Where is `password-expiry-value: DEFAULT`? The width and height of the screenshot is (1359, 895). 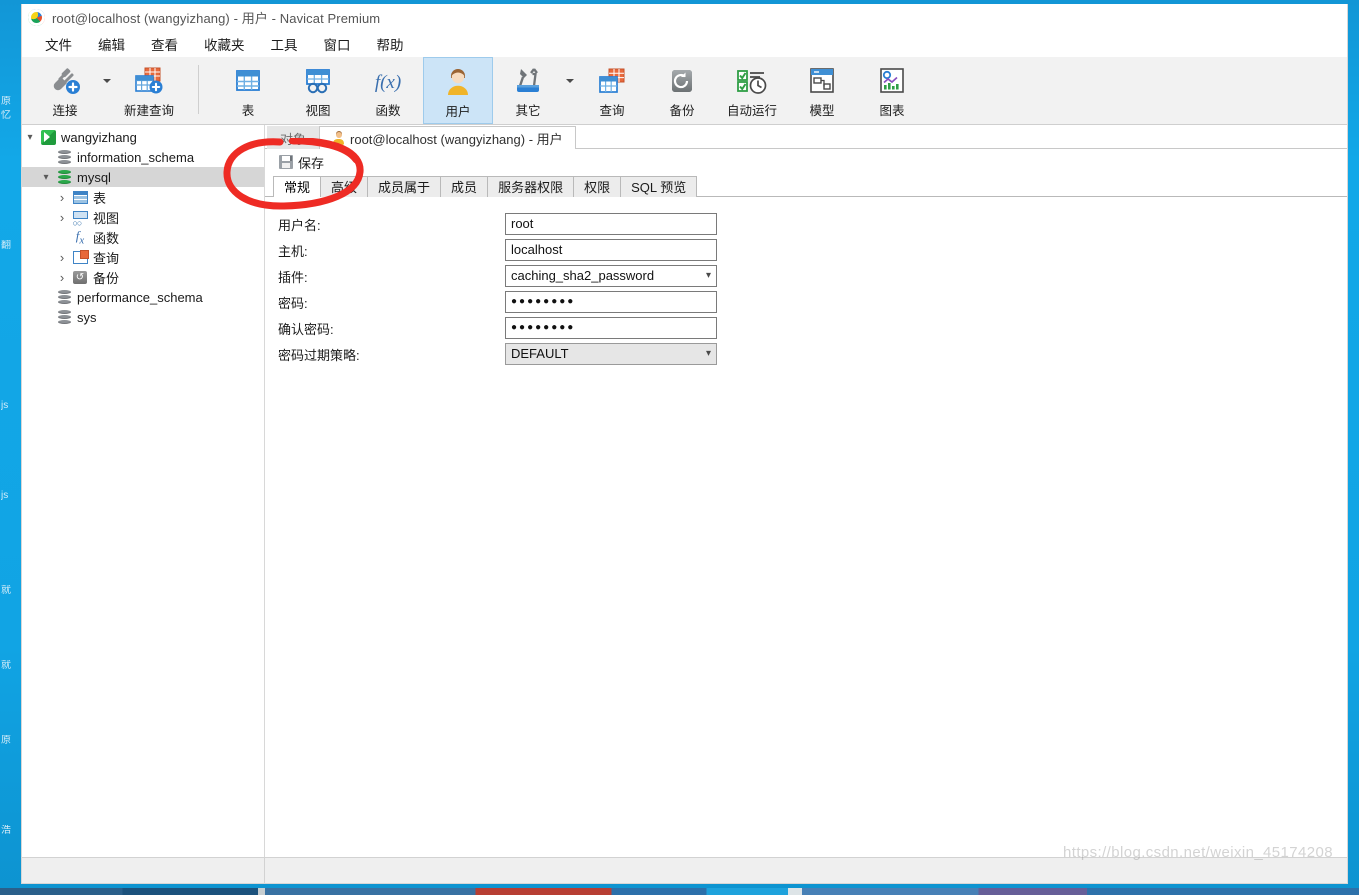 password-expiry-value: DEFAULT is located at coordinates (540, 353).